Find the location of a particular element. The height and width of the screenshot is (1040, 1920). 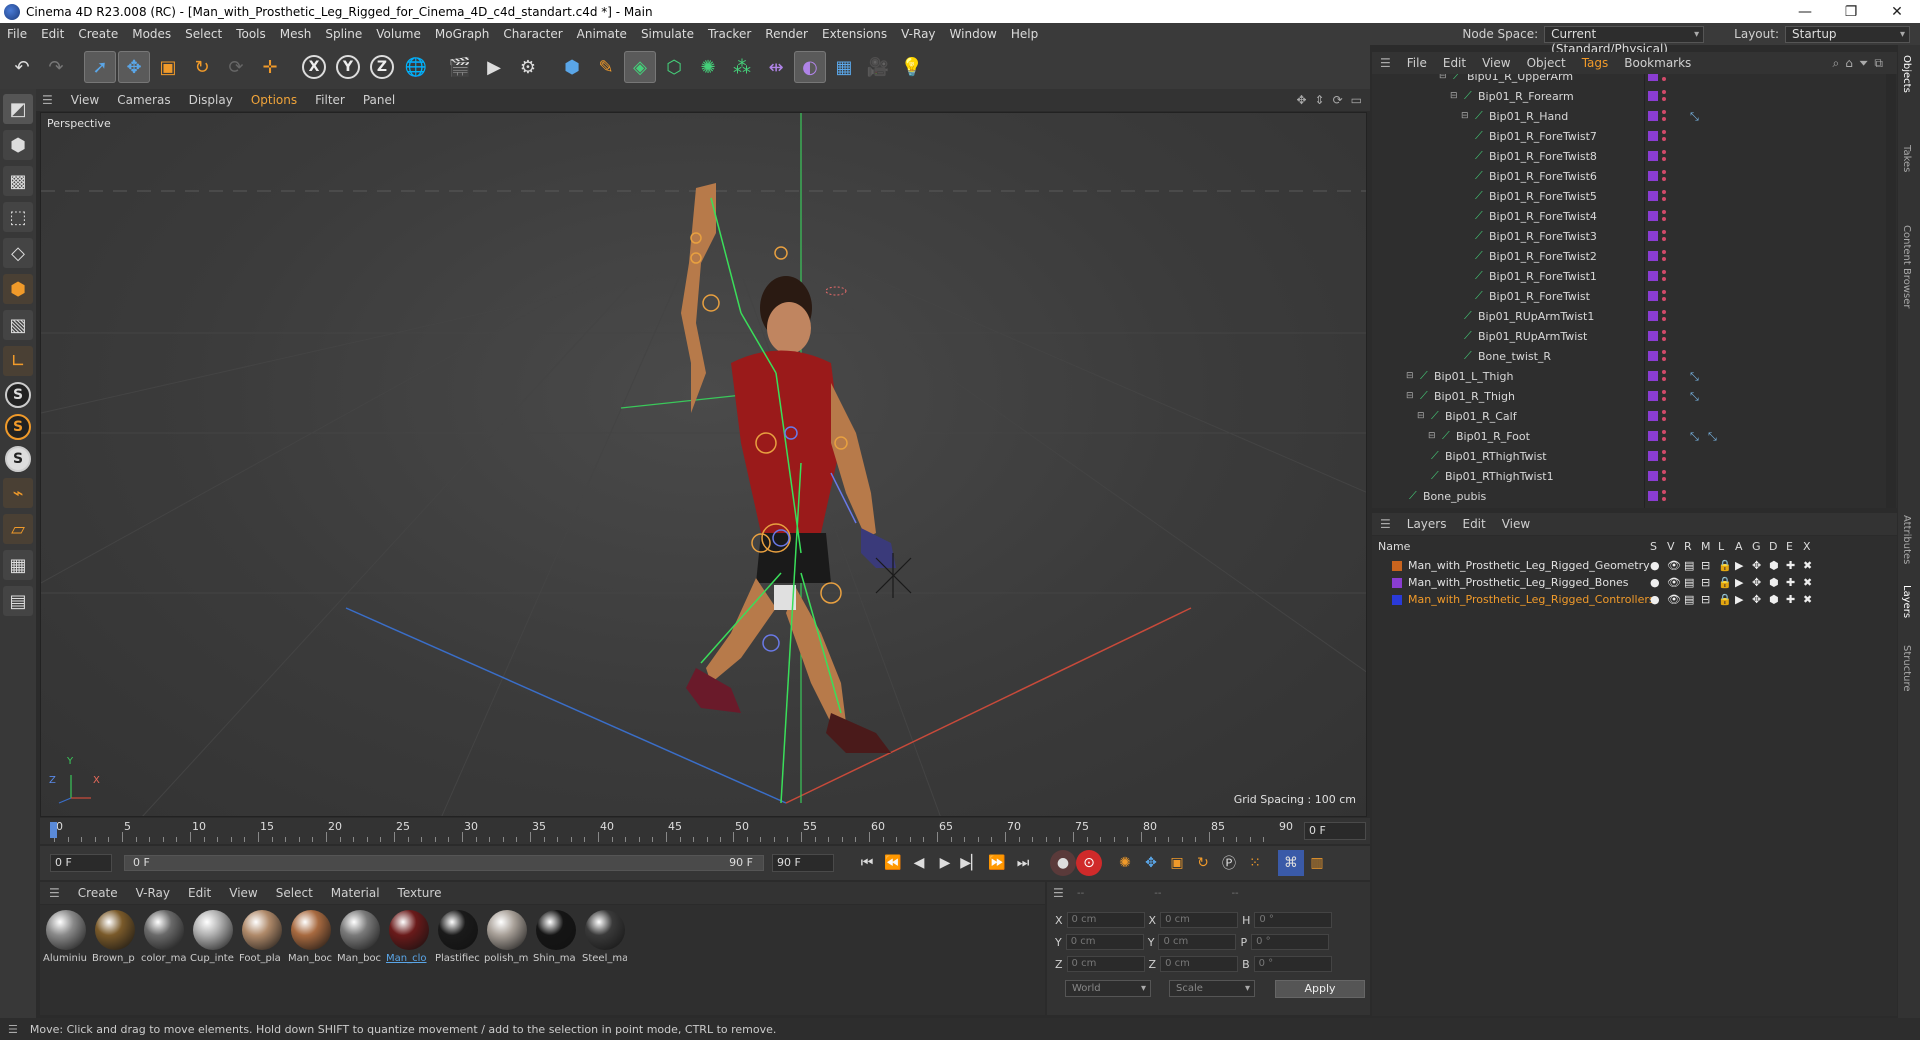

side-tab: Objects is located at coordinates (1906, 74).